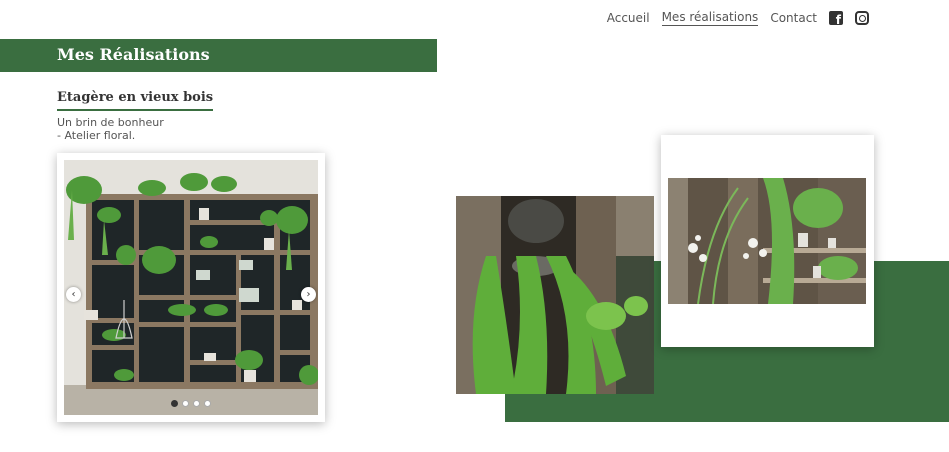 This screenshot has width=949, height=452. I want to click on flowers-photo, so click(767, 241).